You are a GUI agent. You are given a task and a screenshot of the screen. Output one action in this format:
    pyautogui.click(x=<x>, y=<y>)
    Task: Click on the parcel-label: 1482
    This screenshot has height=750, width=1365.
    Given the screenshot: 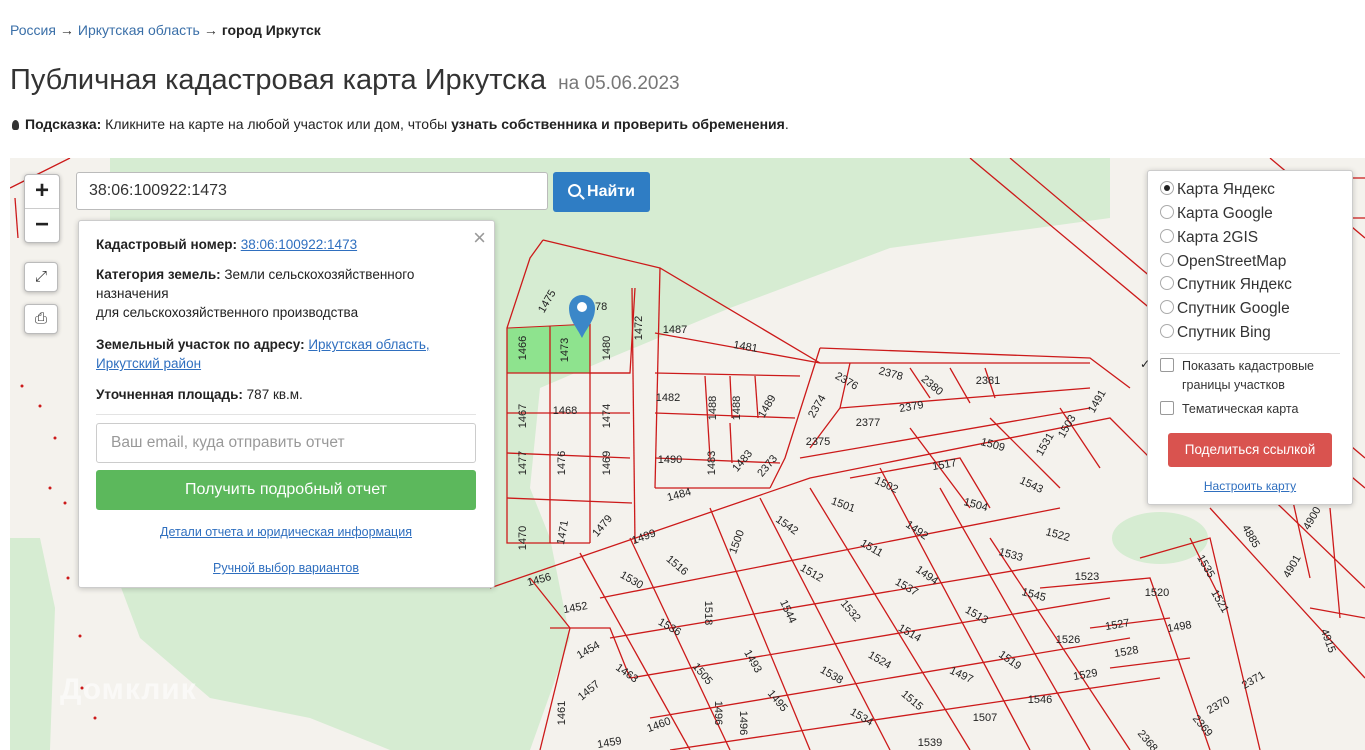 What is the action you would take?
    pyautogui.click(x=668, y=398)
    